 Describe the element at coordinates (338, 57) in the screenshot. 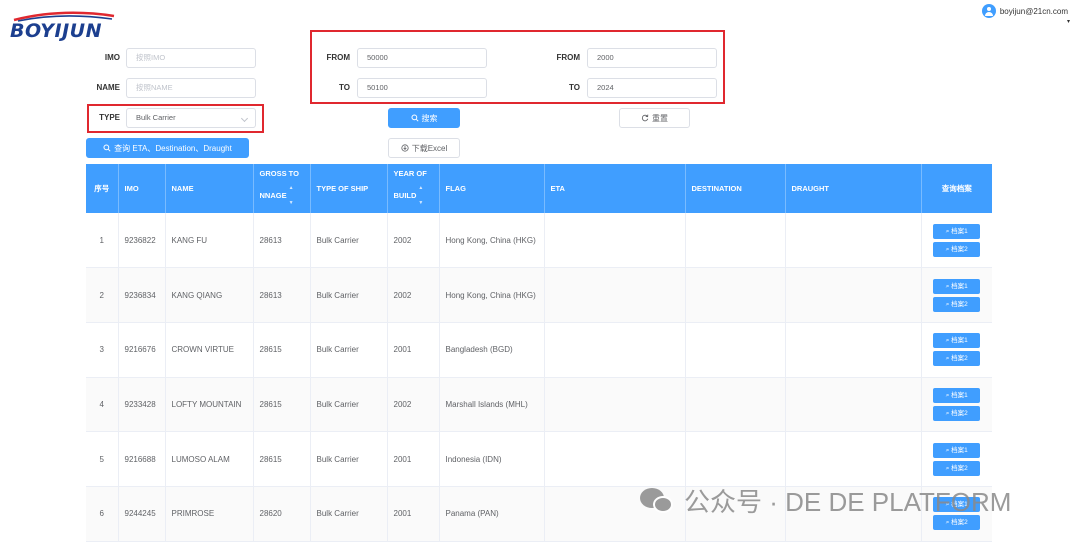

I see `gross-from-label: FROM` at that location.